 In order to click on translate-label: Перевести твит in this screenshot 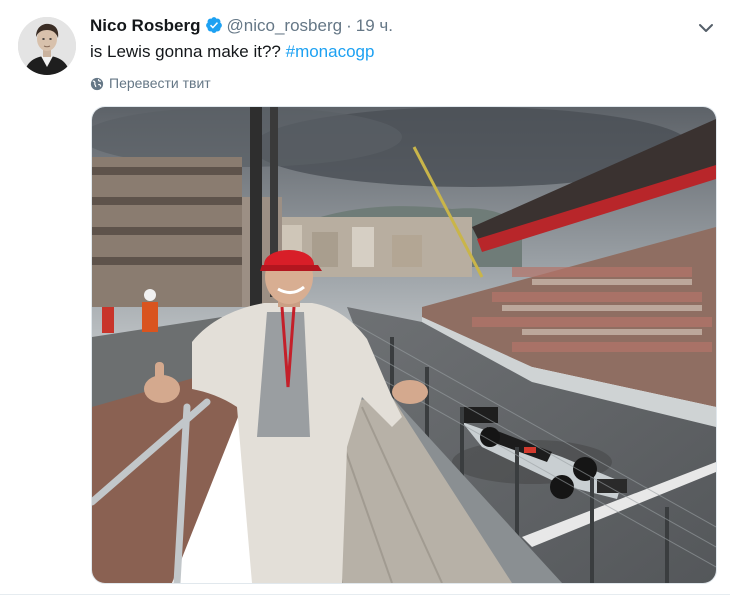, I will do `click(160, 83)`.